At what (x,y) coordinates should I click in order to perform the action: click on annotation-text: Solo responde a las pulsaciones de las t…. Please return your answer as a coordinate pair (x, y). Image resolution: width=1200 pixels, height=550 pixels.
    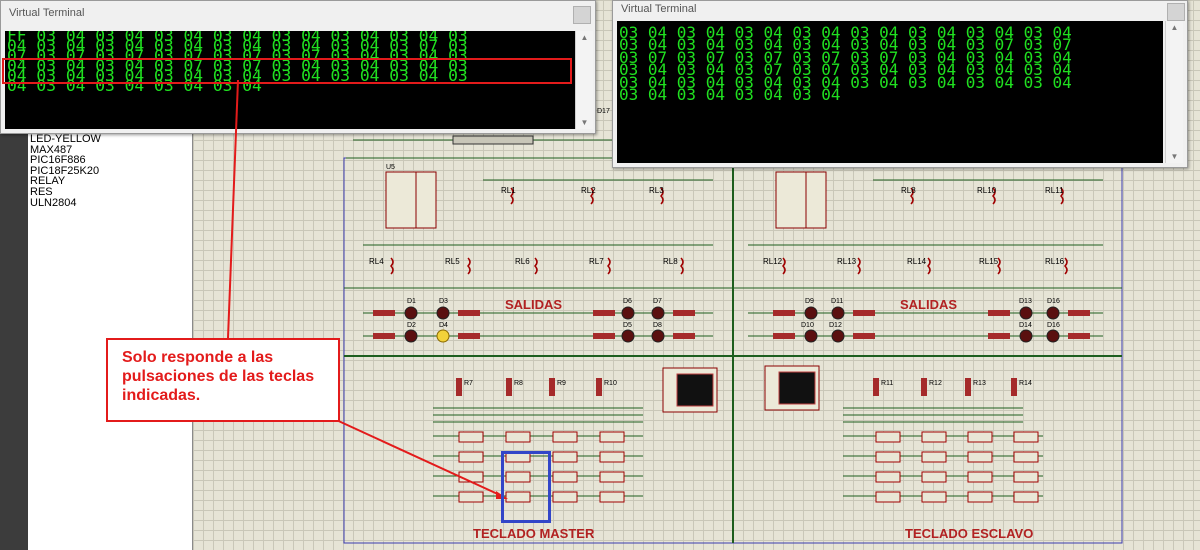
    Looking at the image, I should click on (218, 376).